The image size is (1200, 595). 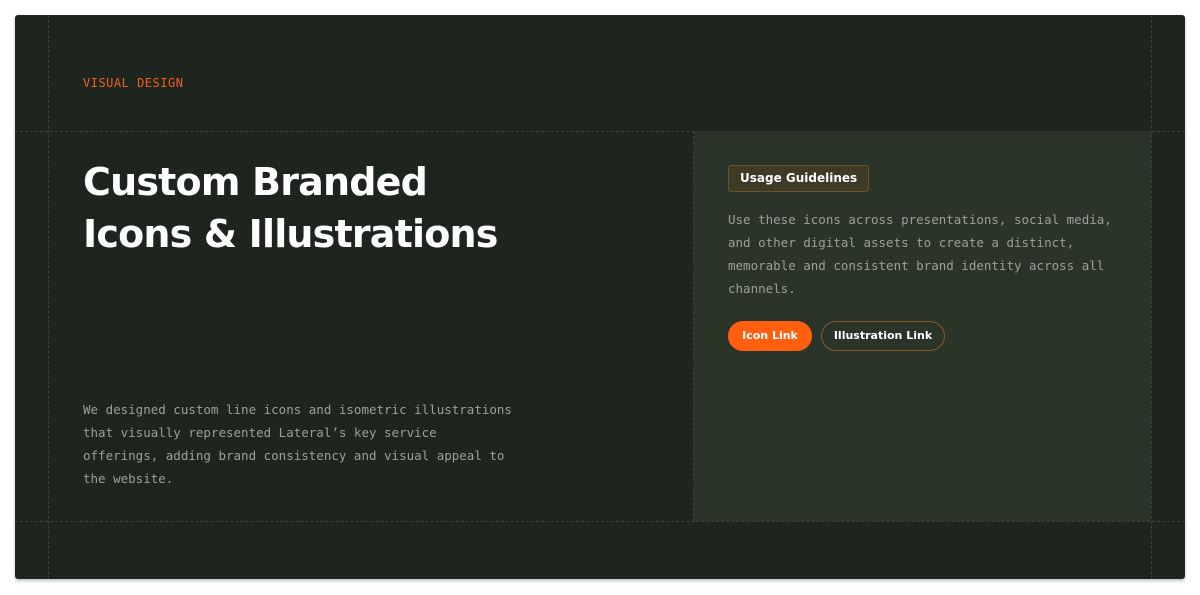 I want to click on illustration-link-button: Illustration Link, so click(x=883, y=336).